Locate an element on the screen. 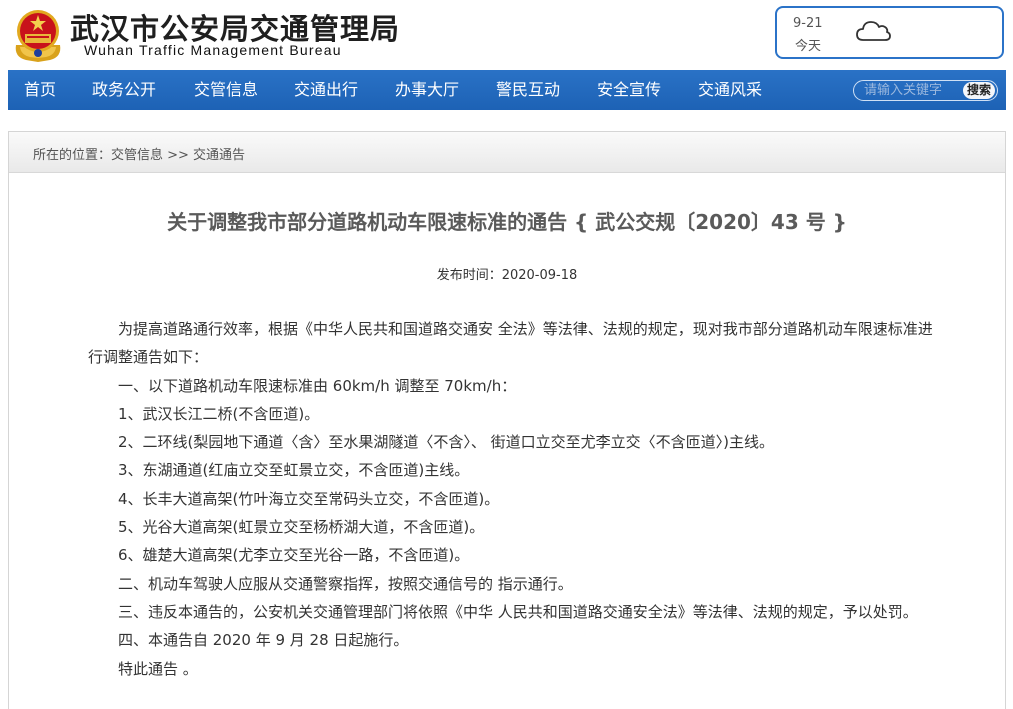 Image resolution: width=1013 pixels, height=709 pixels. nav-traffic-style: 交通风采 is located at coordinates (730, 90).